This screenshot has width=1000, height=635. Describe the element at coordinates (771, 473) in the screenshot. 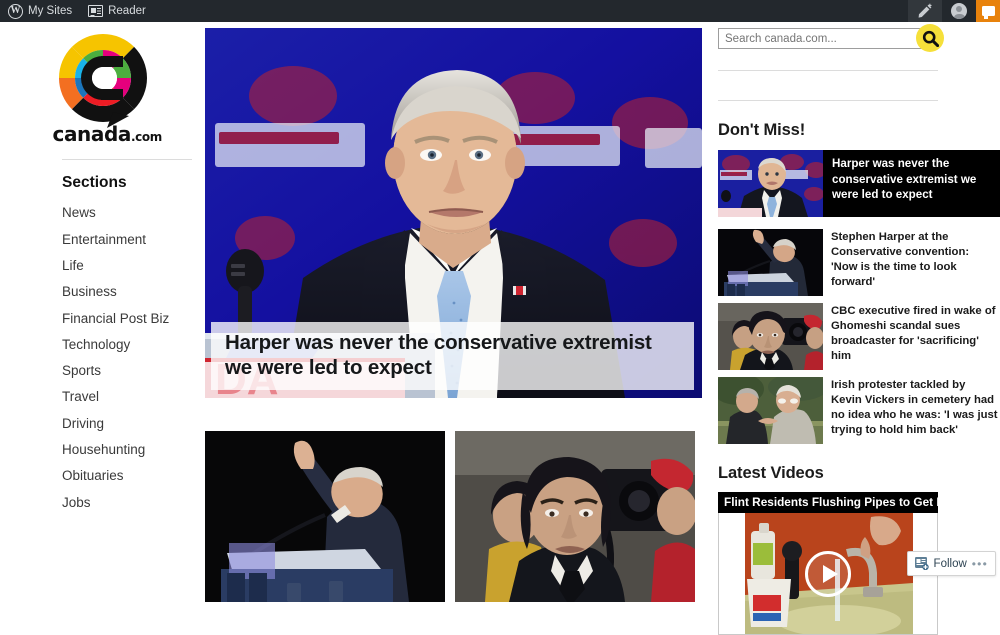

I see `latest-videos-heading: Latest Videos` at that location.